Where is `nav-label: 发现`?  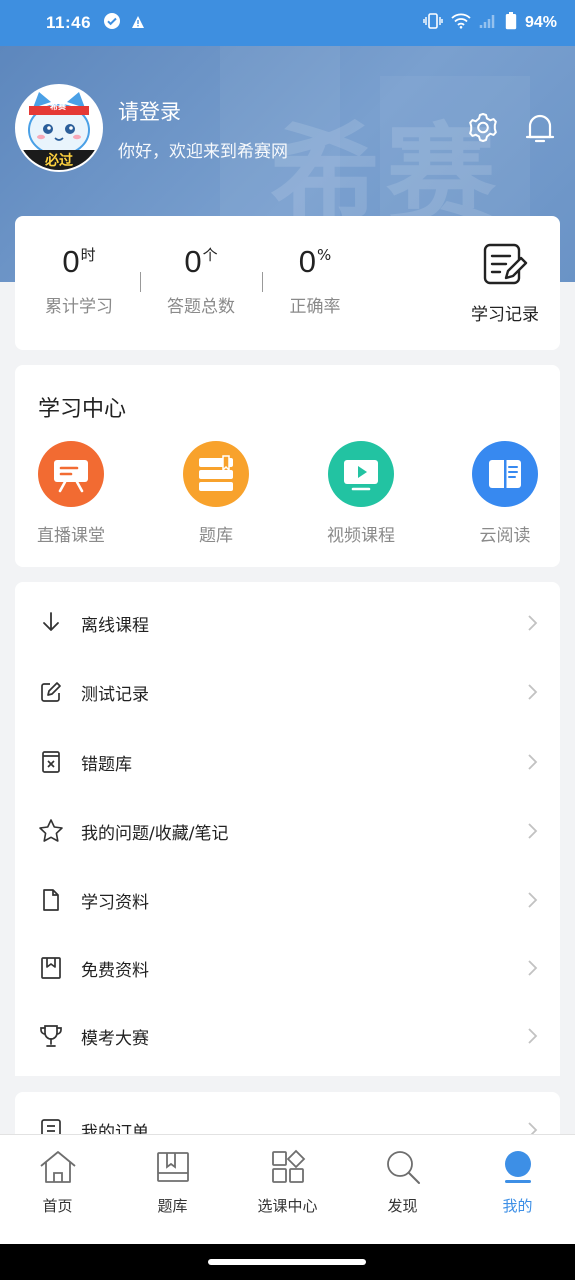 nav-label: 发现 is located at coordinates (402, 1206).